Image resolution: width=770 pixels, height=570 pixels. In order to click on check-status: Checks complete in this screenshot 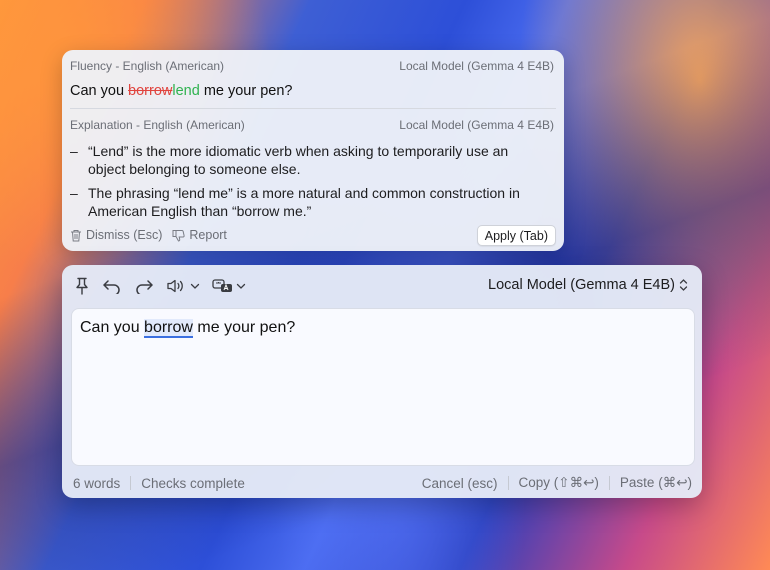, I will do `click(193, 483)`.